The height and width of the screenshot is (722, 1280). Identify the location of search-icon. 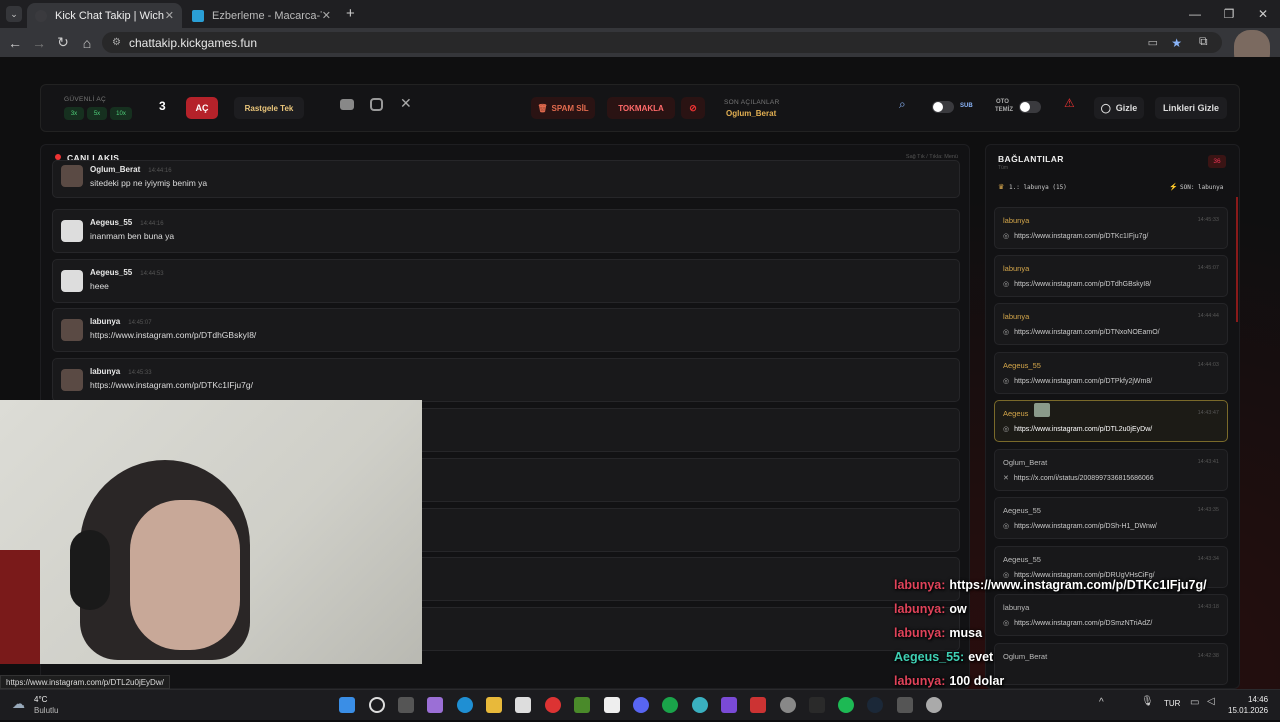
(377, 705).